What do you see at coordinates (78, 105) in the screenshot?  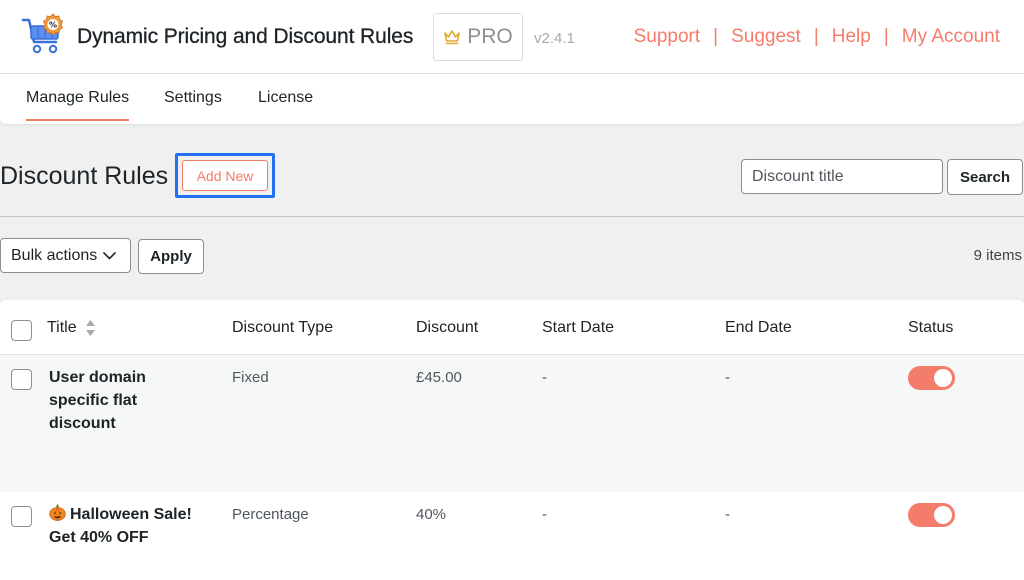 I see `tab-manage-rules: Manage Rules` at bounding box center [78, 105].